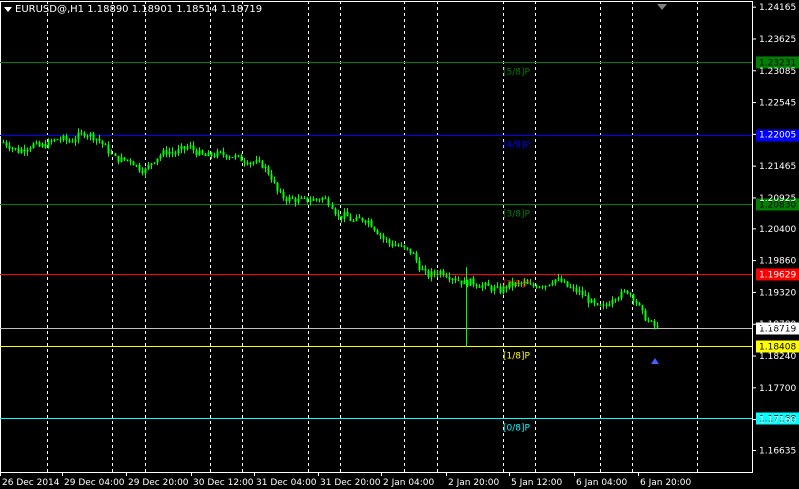 The height and width of the screenshot is (489, 799). Describe the element at coordinates (777, 167) in the screenshot. I see `price-tick-label: 1.21465` at that location.